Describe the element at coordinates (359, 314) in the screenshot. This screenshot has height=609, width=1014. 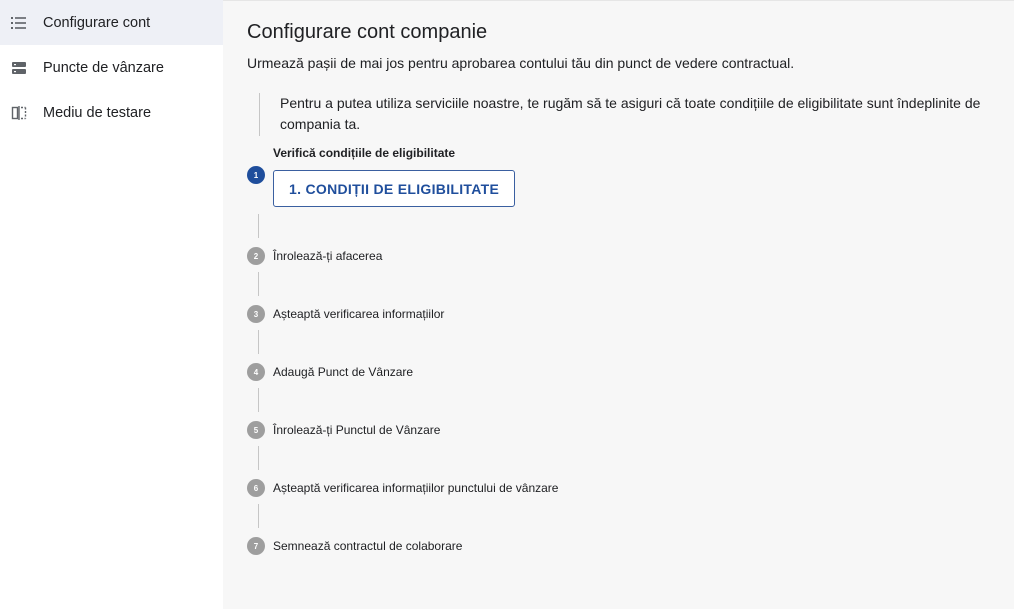
I see `step-3-label: Așteaptă verificarea informațiilor` at that location.